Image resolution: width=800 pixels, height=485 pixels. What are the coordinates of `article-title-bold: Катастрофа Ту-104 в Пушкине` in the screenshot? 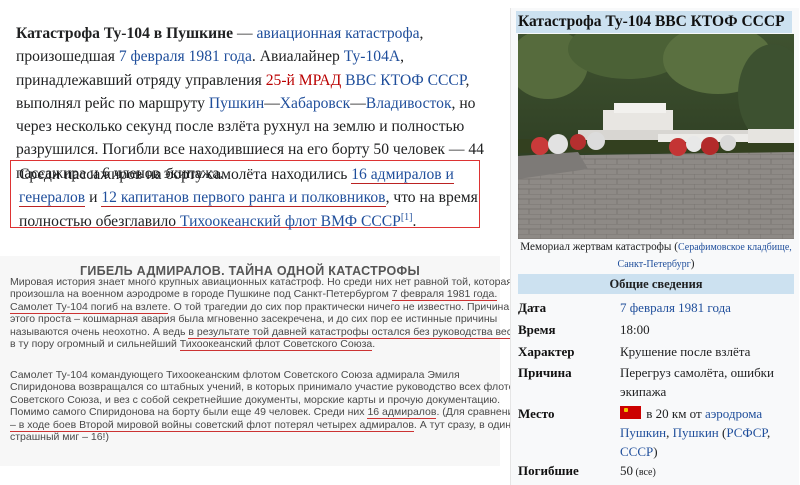 It's located at (125, 33).